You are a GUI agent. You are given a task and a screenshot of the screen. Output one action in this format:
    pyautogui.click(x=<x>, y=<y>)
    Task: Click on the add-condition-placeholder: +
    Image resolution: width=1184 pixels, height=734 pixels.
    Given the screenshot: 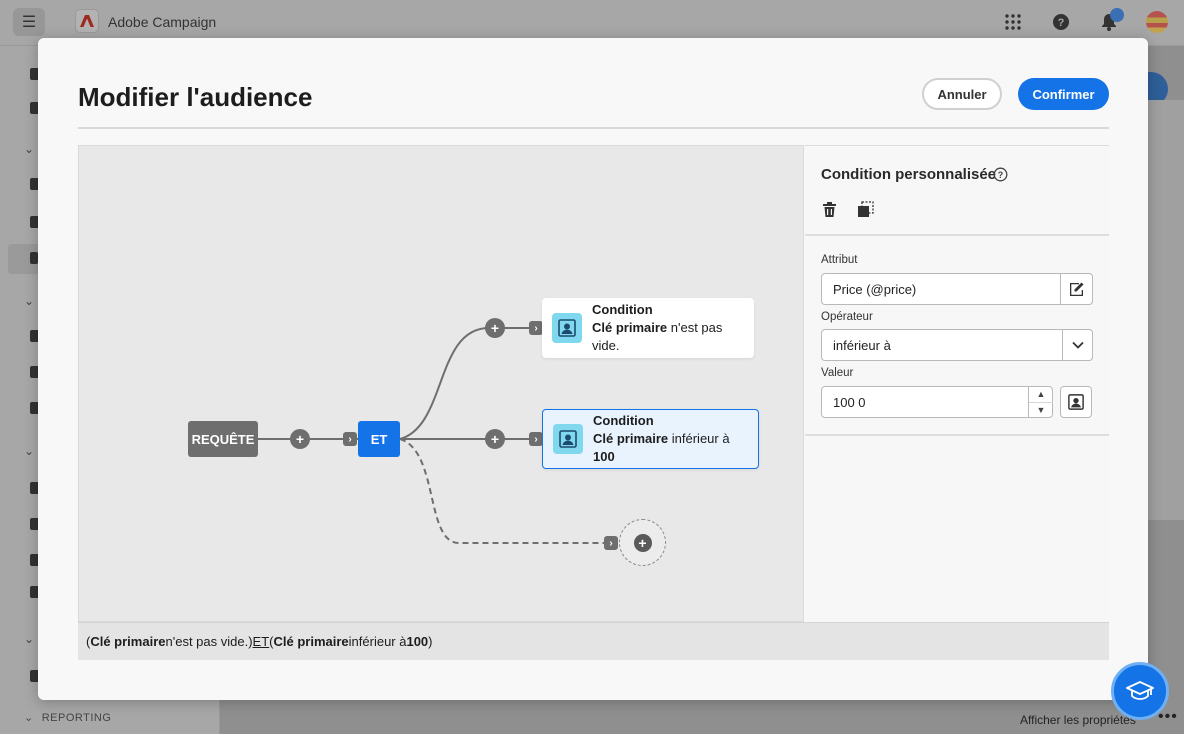 What is the action you would take?
    pyautogui.click(x=642, y=542)
    